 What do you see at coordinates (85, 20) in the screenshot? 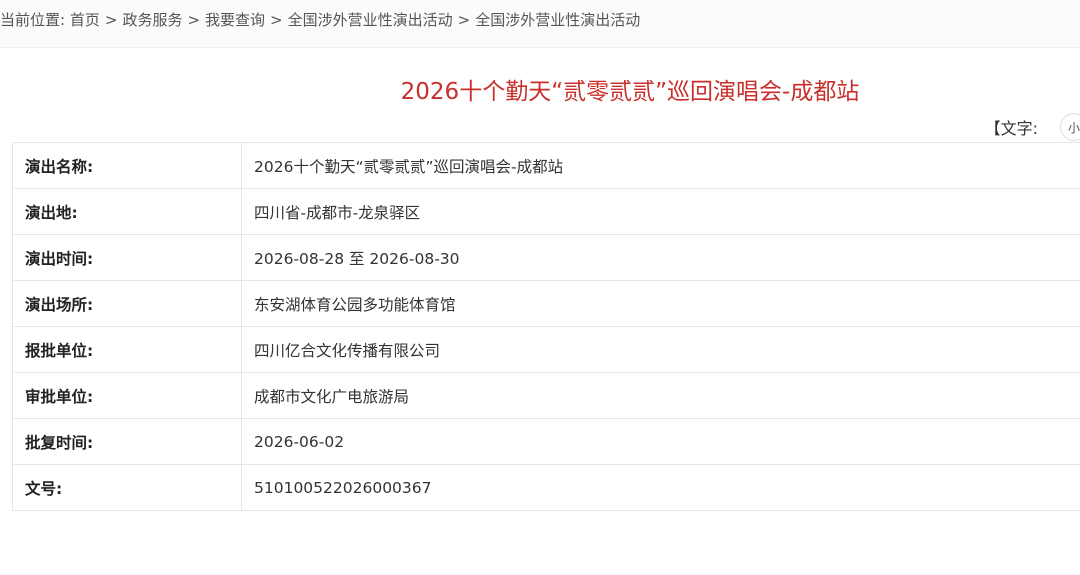
I see `breadcrumb-home-link: 首页` at bounding box center [85, 20].